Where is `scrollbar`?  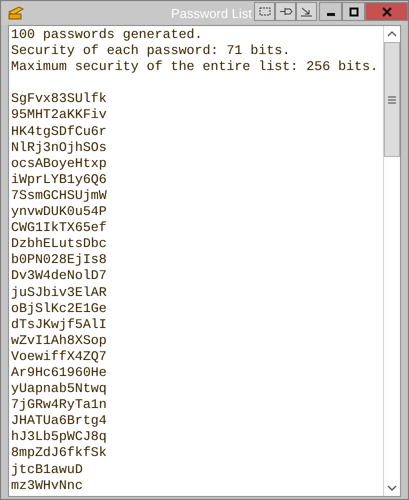
scrollbar is located at coordinates (391, 261).